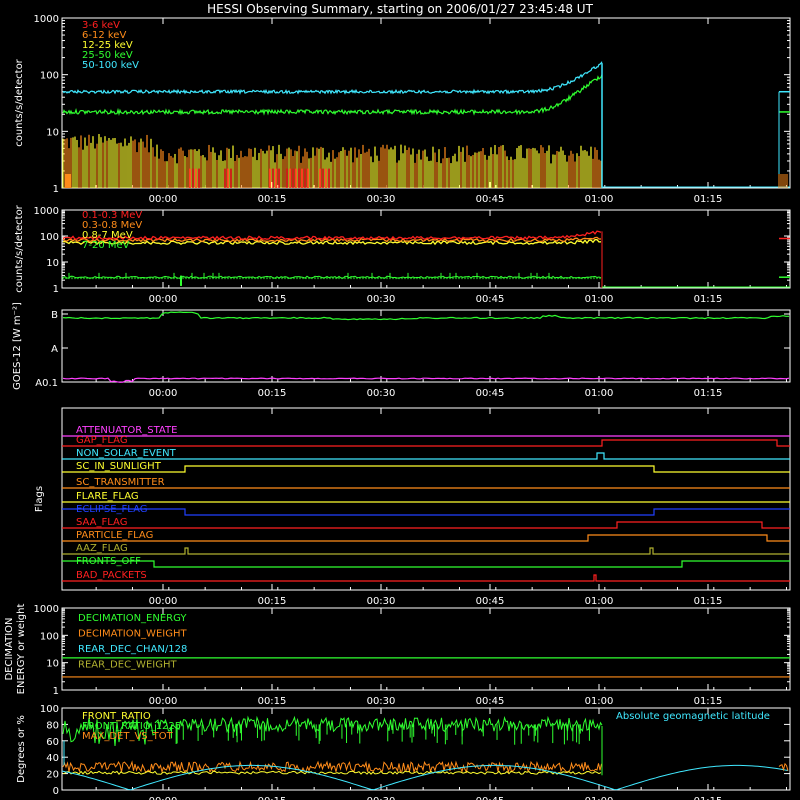  Describe the element at coordinates (17, 346) in the screenshot. I see `y-axis-label: GOES-12 [W m⁻²]` at that location.